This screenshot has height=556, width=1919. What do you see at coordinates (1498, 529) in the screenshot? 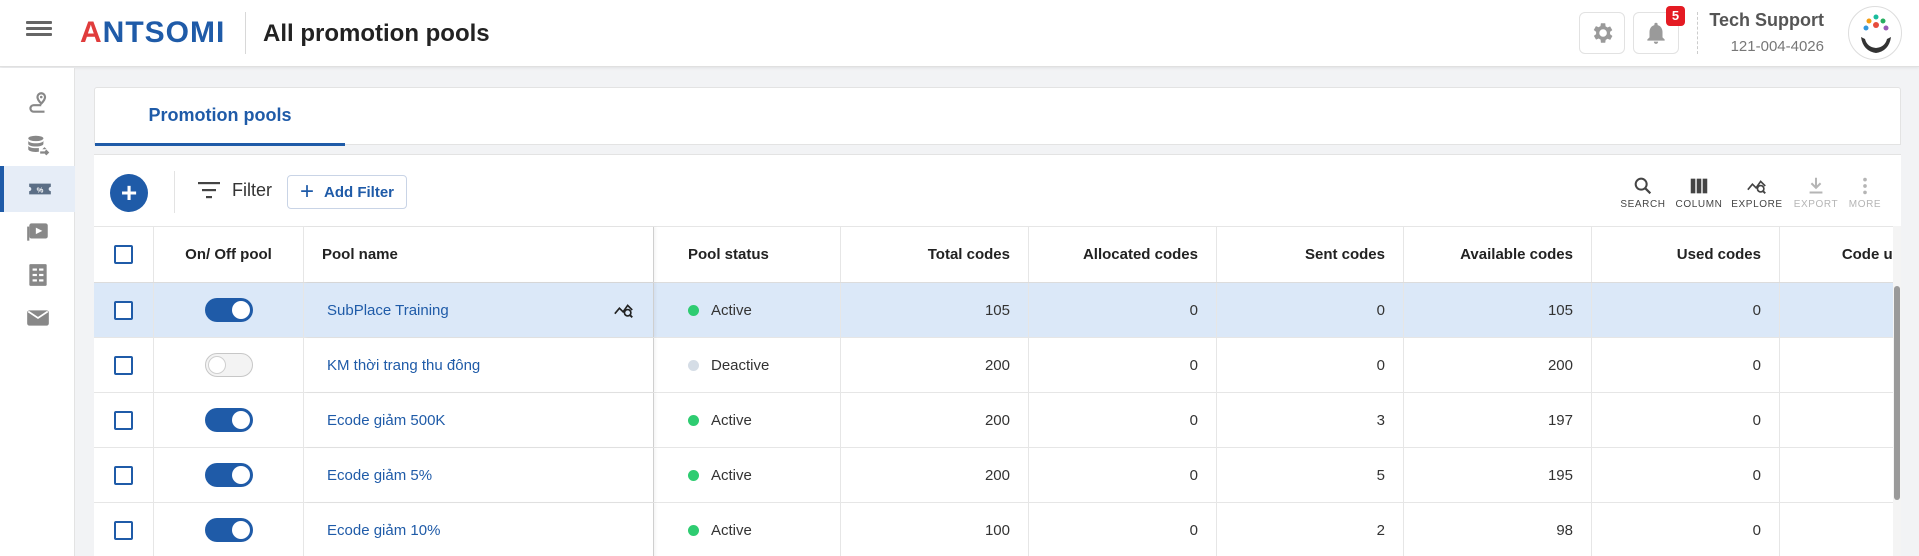
I see `available-codes: 98` at bounding box center [1498, 529].